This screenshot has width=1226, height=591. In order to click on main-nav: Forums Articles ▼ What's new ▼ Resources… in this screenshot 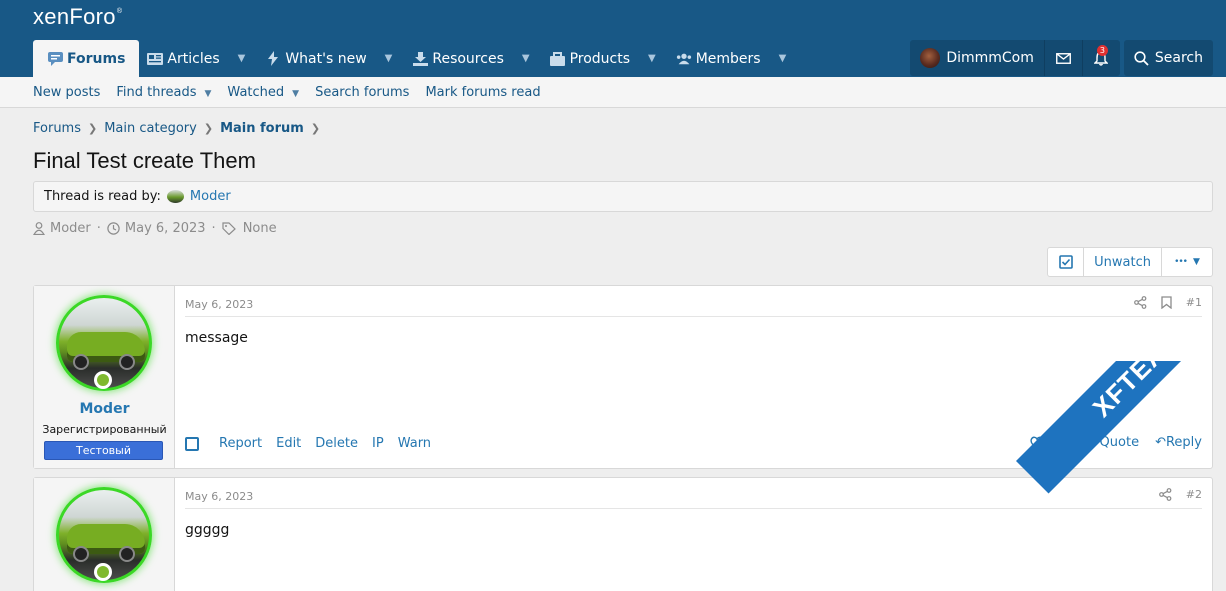, I will do `click(415, 58)`.